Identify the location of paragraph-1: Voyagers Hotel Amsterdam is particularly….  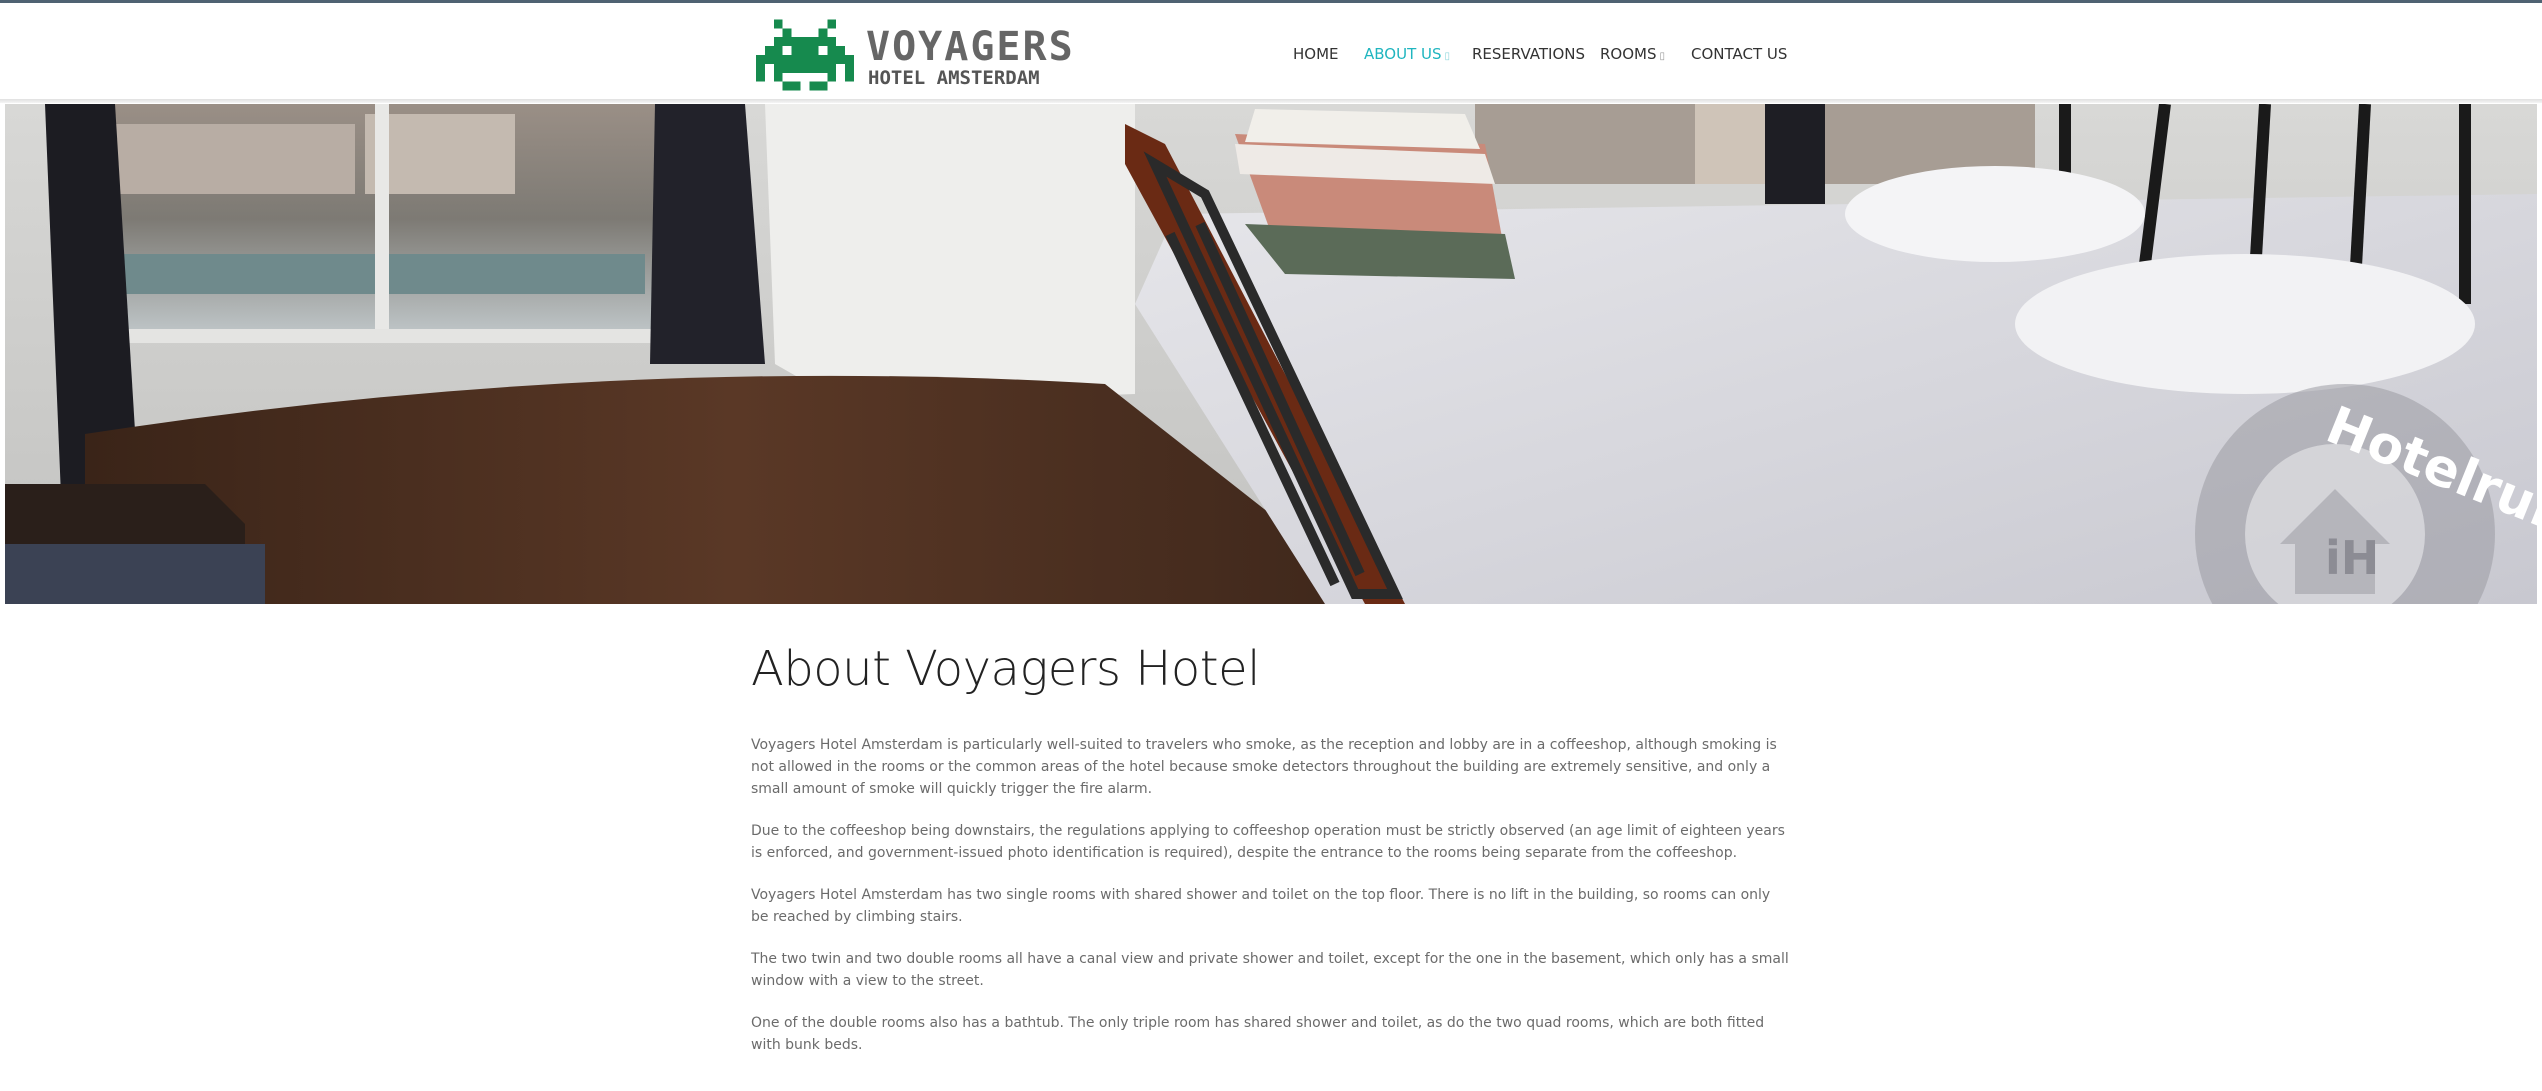
(1264, 767).